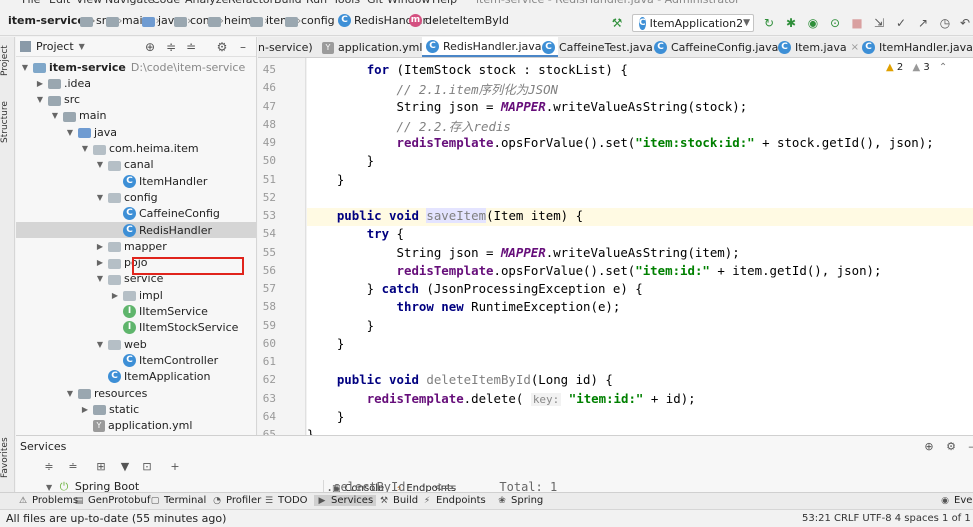  I want to click on tree-item: ▼ resources, so click(136, 393).